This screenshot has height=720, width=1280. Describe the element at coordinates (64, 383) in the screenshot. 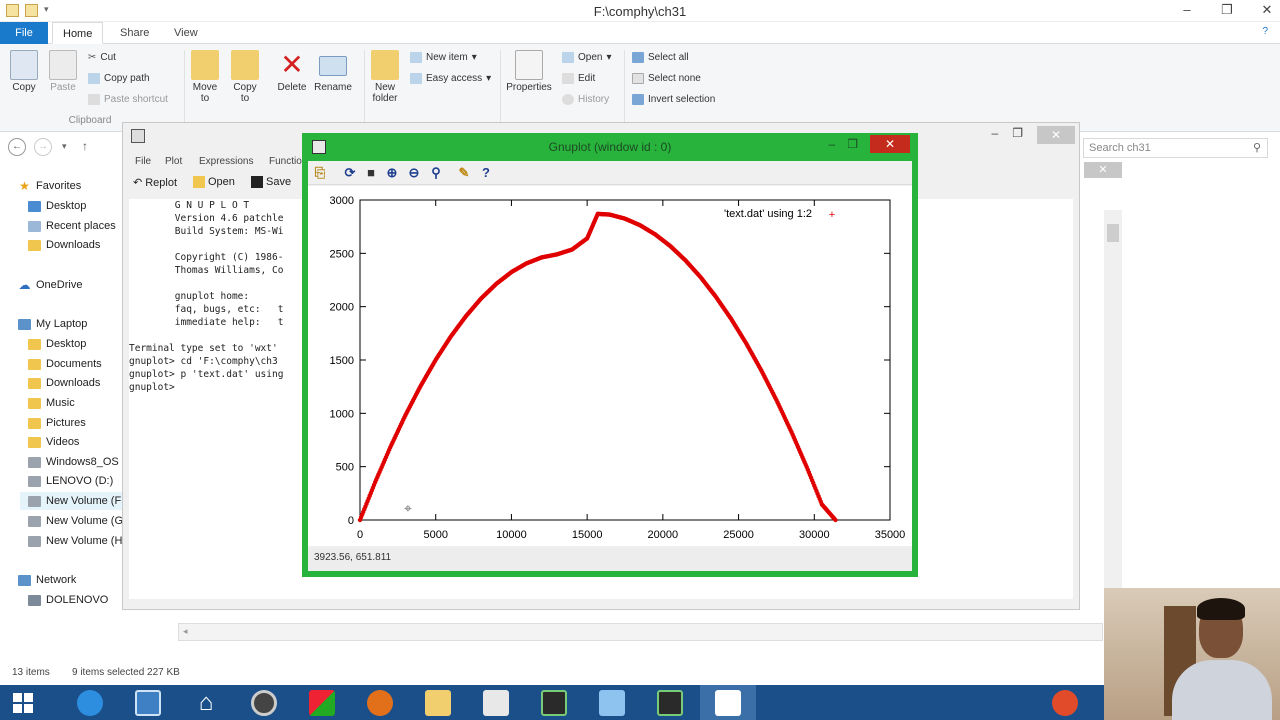

I see `nav-downloads-2: Downloads` at that location.